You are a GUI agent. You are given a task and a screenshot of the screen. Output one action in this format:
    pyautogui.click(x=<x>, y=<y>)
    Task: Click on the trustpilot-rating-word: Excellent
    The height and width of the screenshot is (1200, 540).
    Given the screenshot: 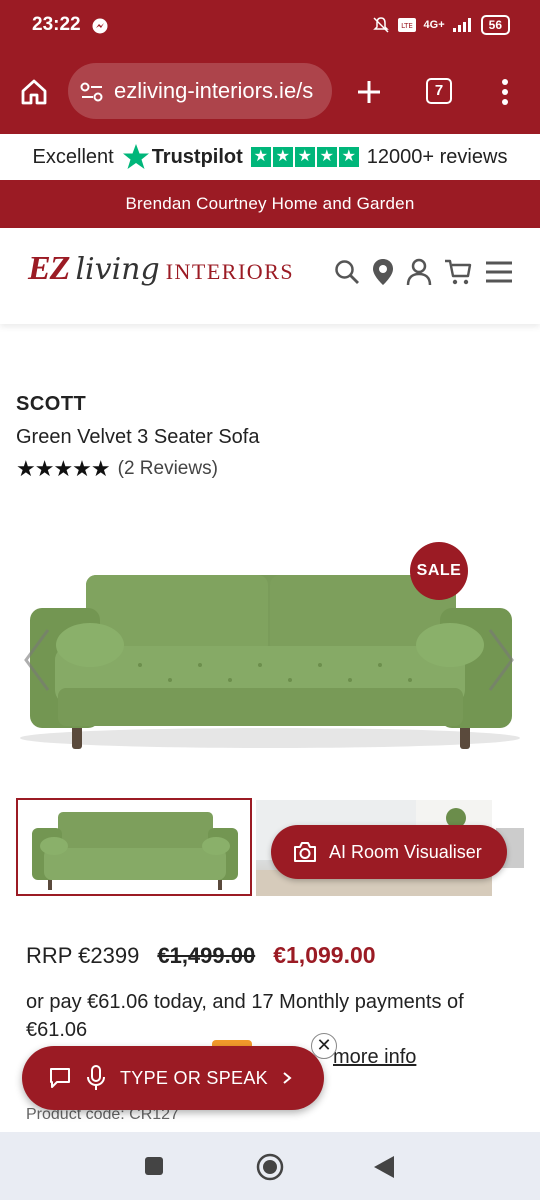 What is the action you would take?
    pyautogui.click(x=73, y=156)
    